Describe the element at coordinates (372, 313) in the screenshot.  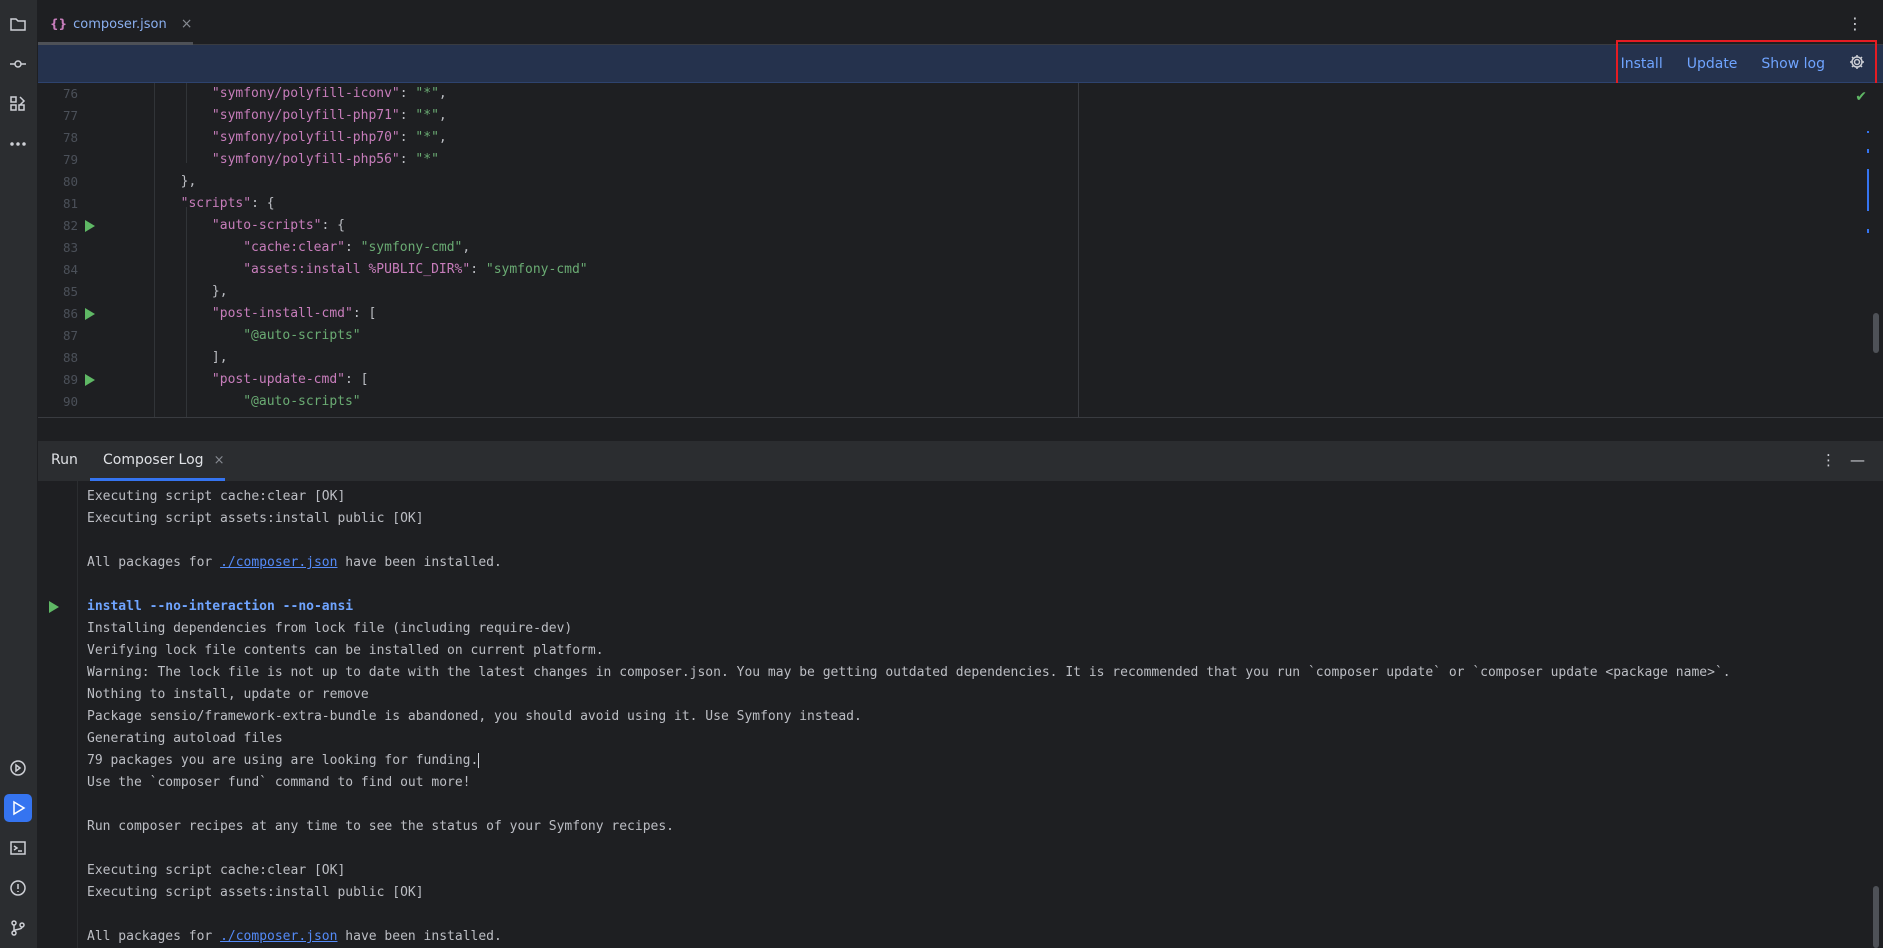
I see `code-token-tail: [` at that location.